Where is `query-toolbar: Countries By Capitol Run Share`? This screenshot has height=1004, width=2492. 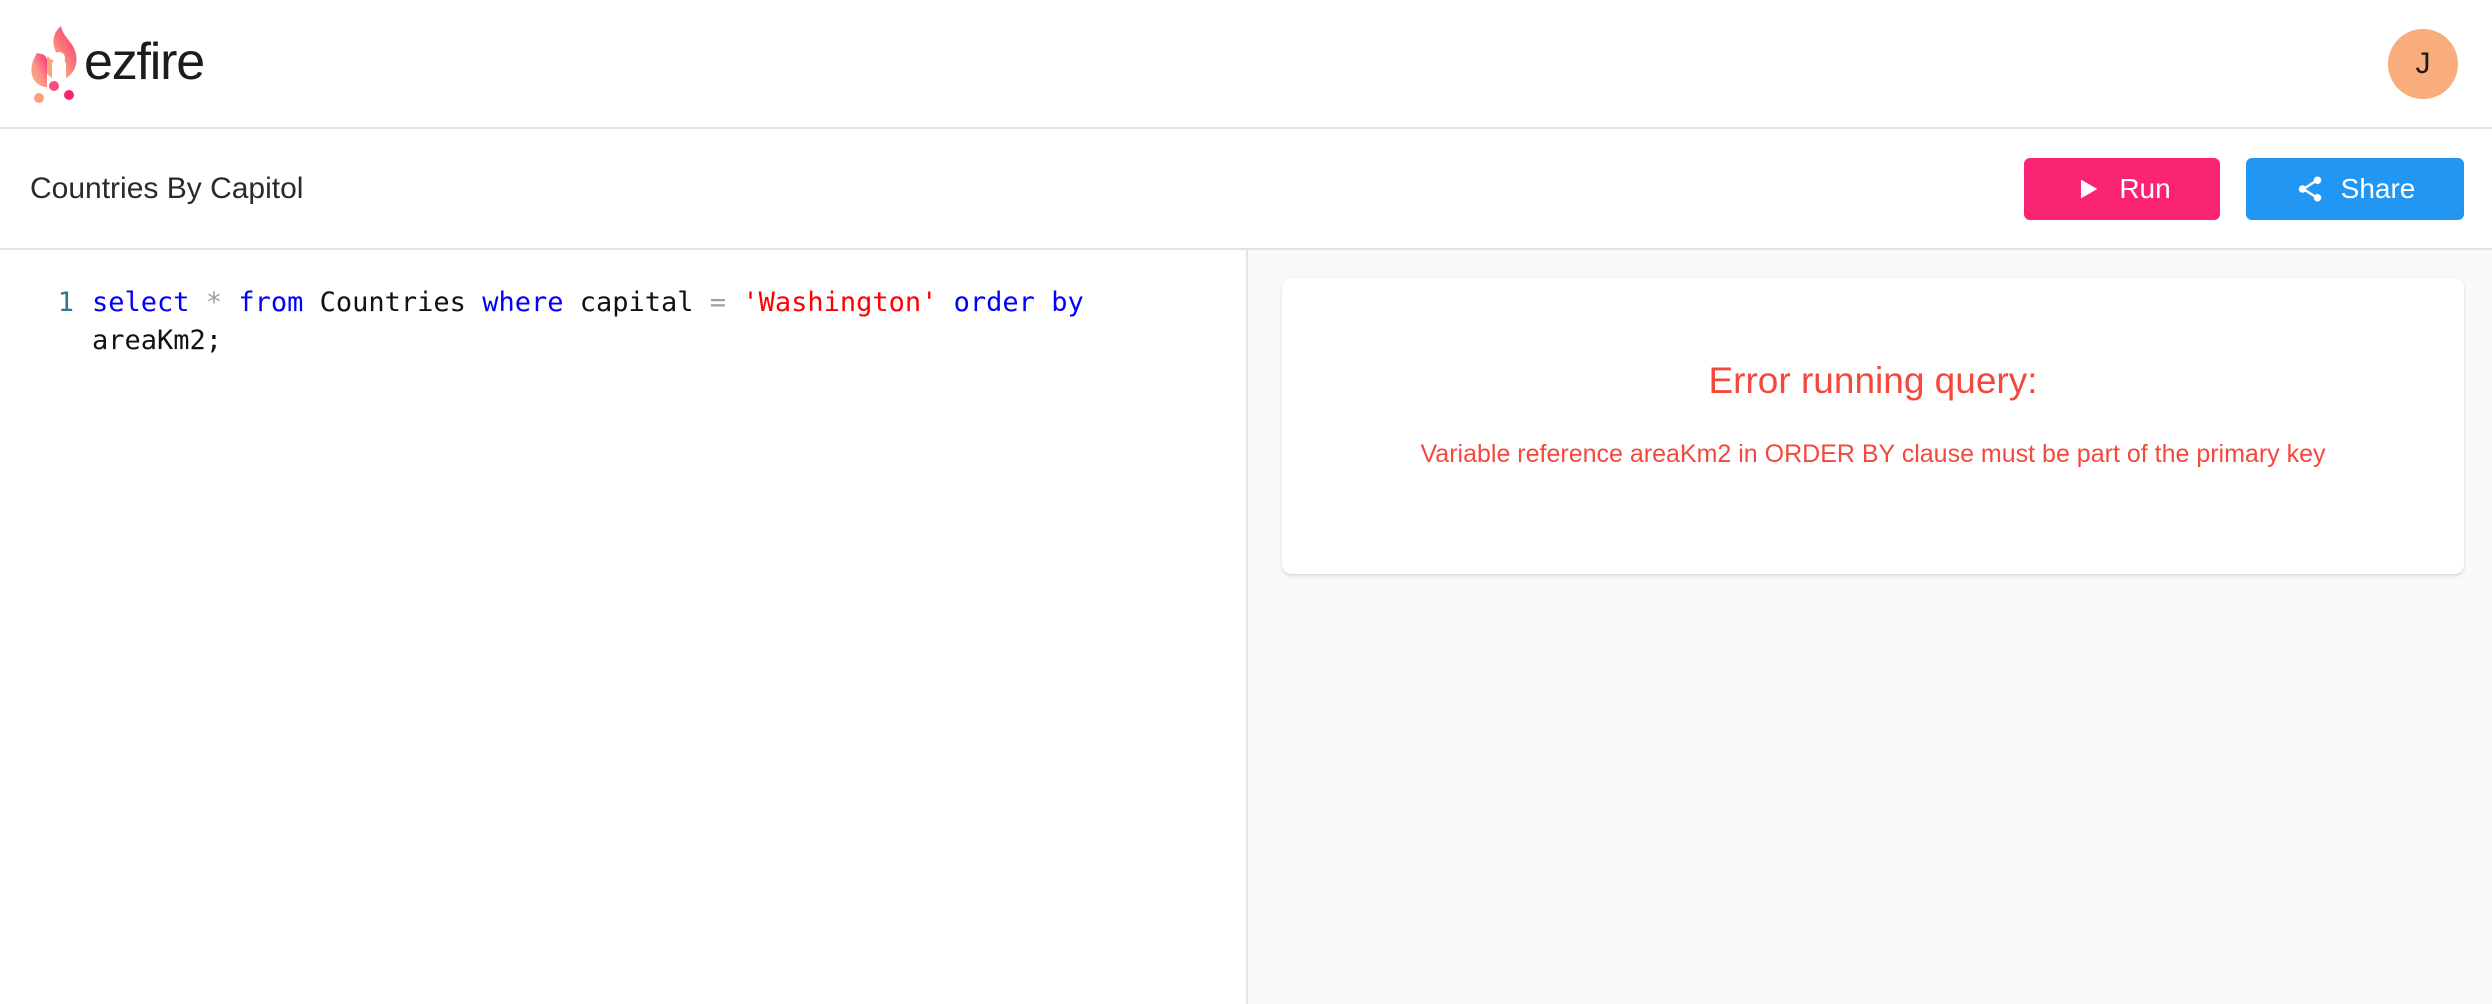 query-toolbar: Countries By Capitol Run Share is located at coordinates (1246, 189).